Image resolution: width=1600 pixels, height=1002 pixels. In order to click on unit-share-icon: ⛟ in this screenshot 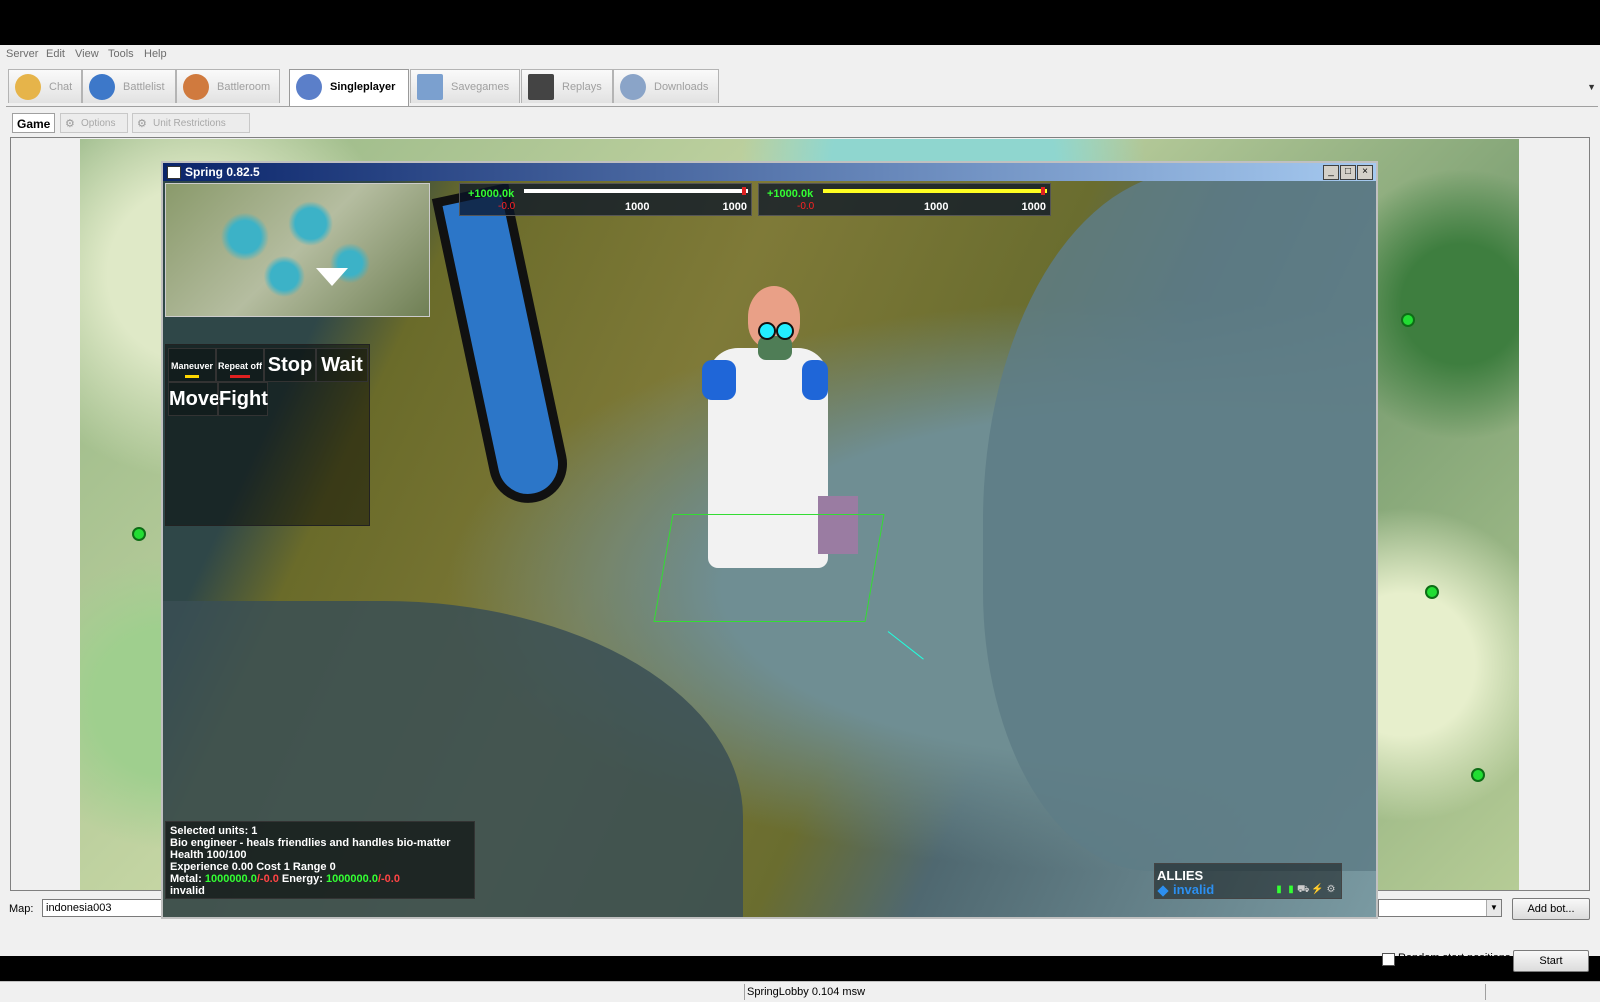, I will do `click(1303, 890)`.